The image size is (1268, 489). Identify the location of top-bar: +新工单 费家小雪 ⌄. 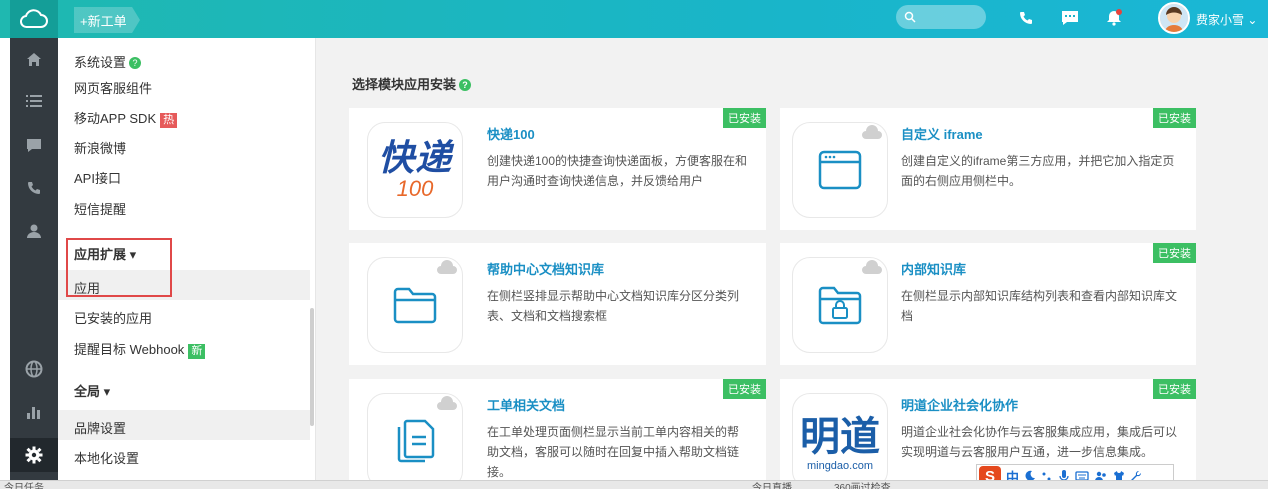
(634, 19).